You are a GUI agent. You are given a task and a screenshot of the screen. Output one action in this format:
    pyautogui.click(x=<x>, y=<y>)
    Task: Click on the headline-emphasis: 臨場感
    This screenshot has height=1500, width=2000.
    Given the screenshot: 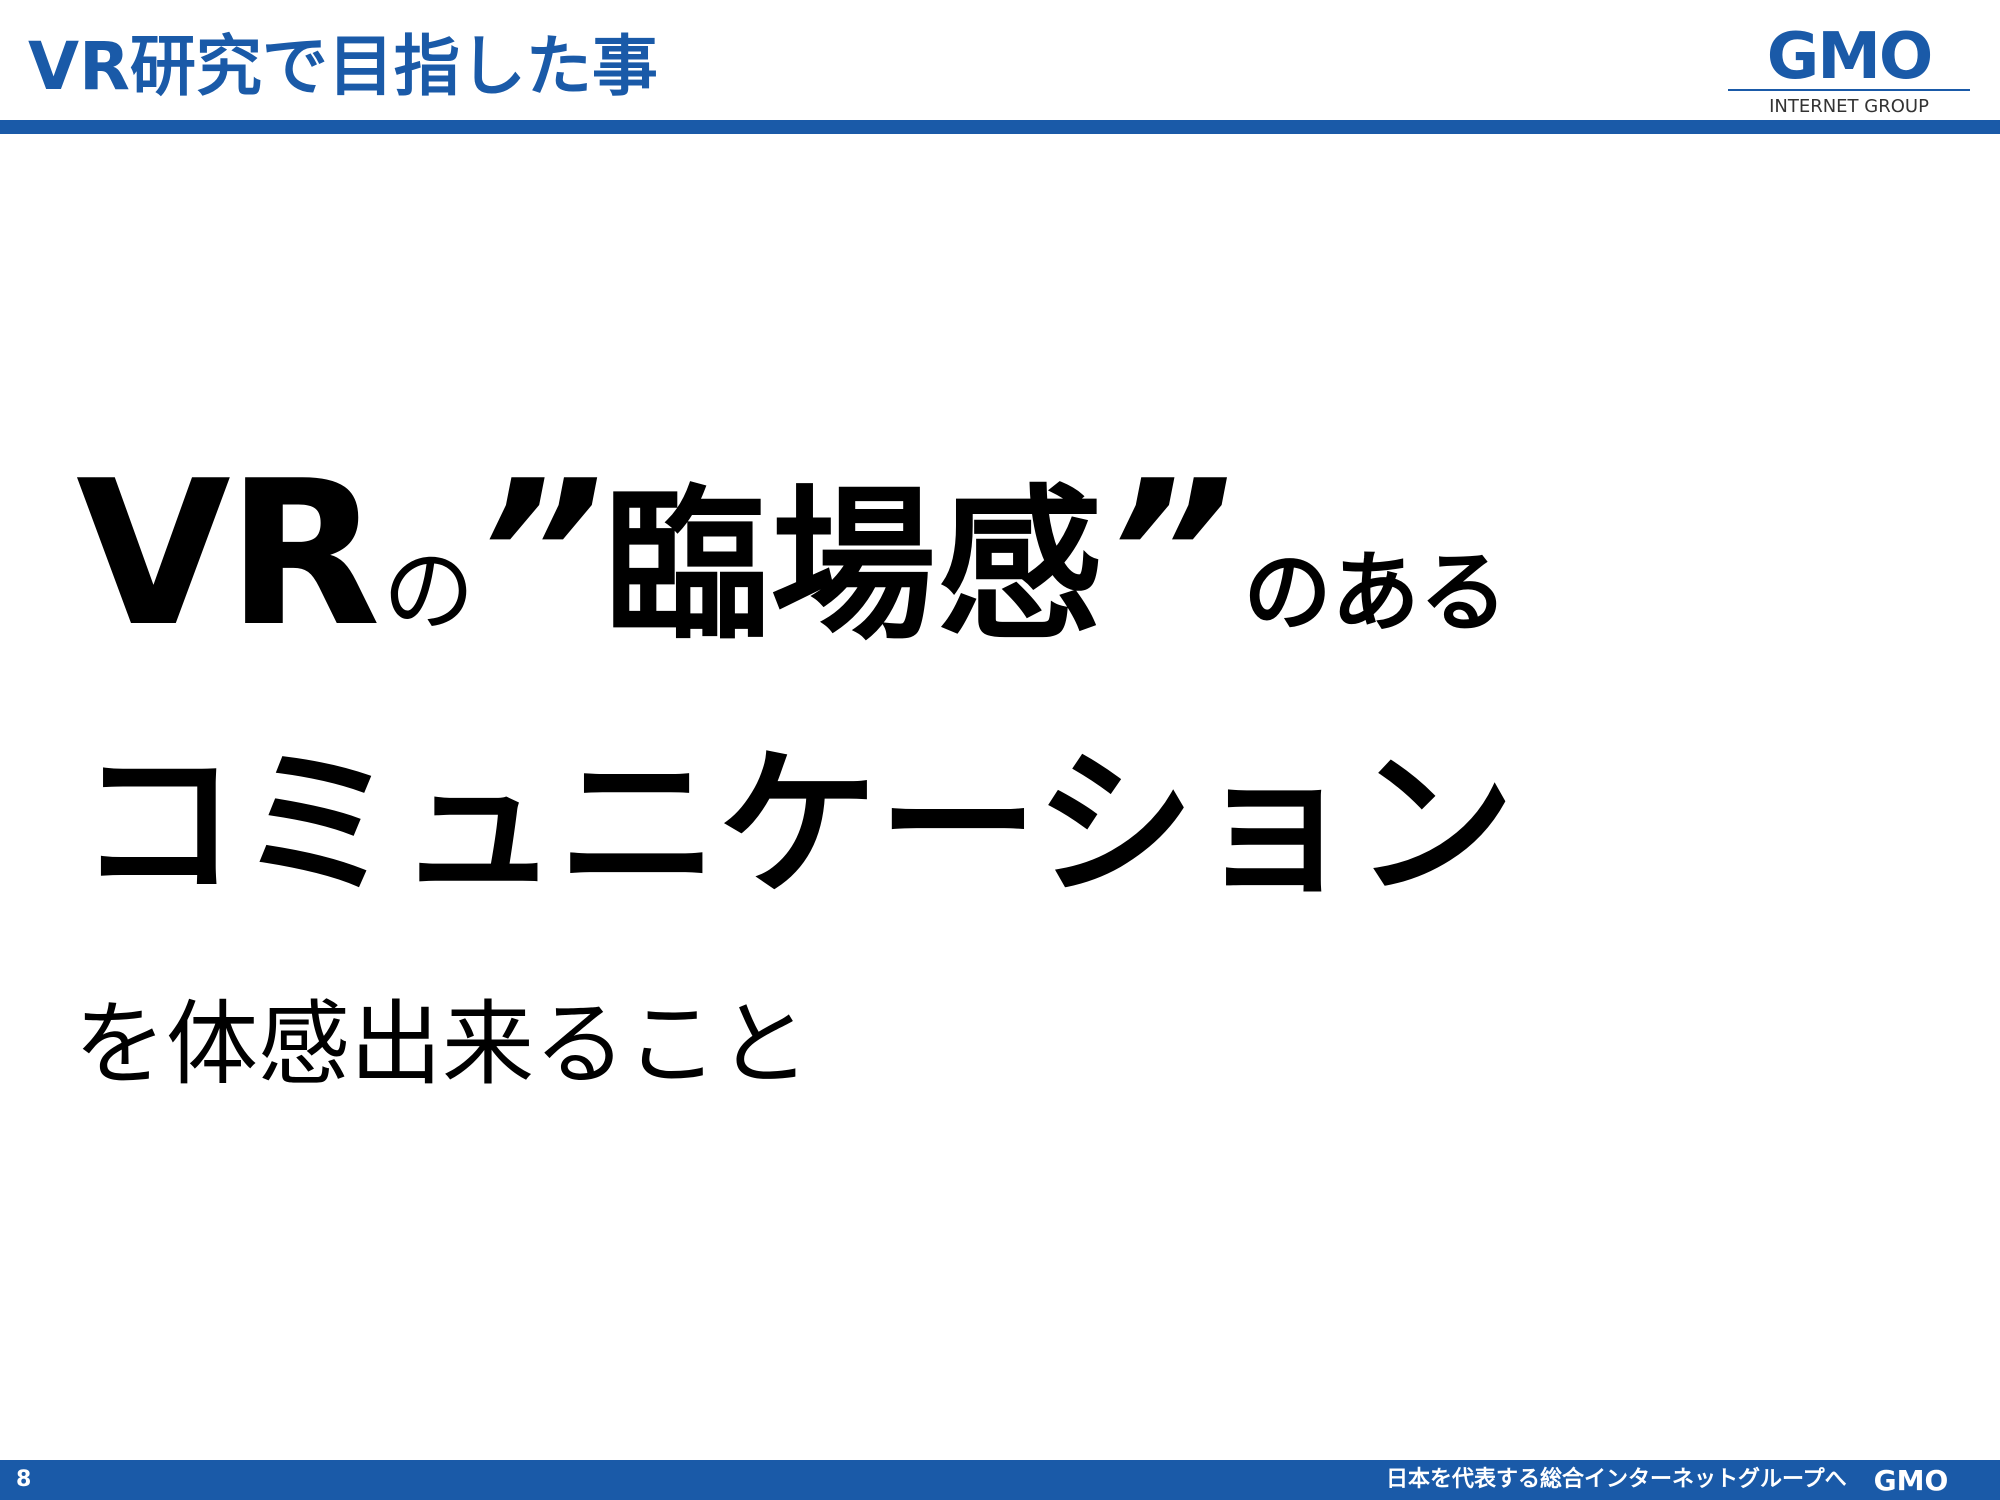 What is the action you would take?
    pyautogui.click(x=854, y=566)
    